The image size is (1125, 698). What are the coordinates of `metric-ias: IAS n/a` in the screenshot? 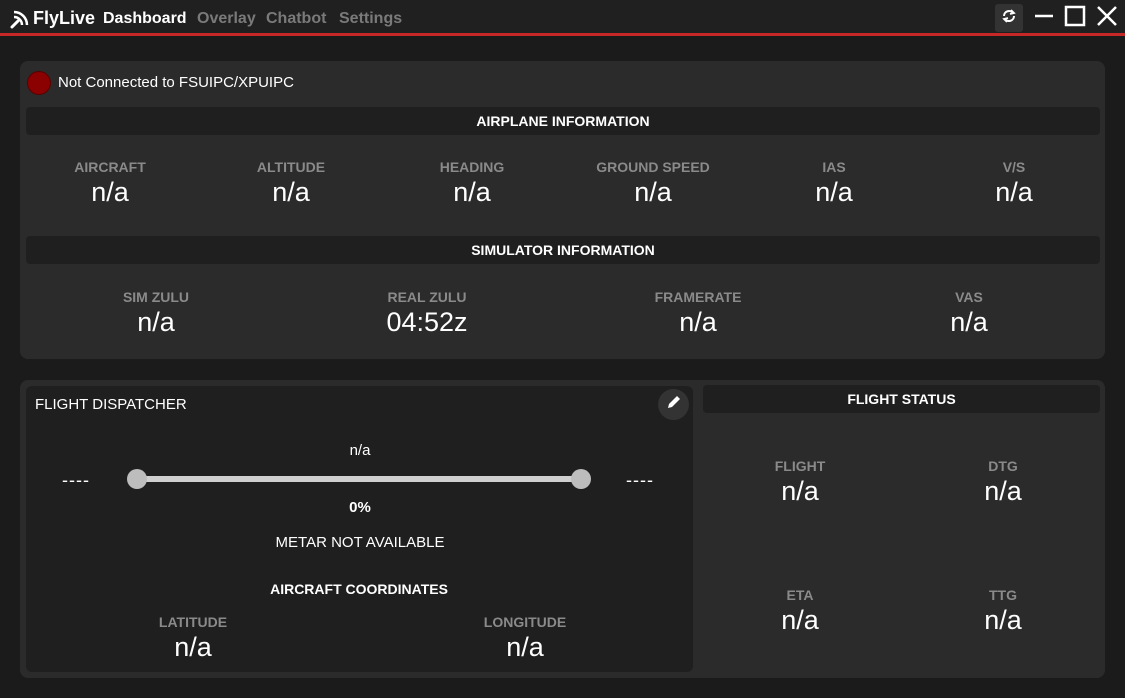 It's located at (834, 183).